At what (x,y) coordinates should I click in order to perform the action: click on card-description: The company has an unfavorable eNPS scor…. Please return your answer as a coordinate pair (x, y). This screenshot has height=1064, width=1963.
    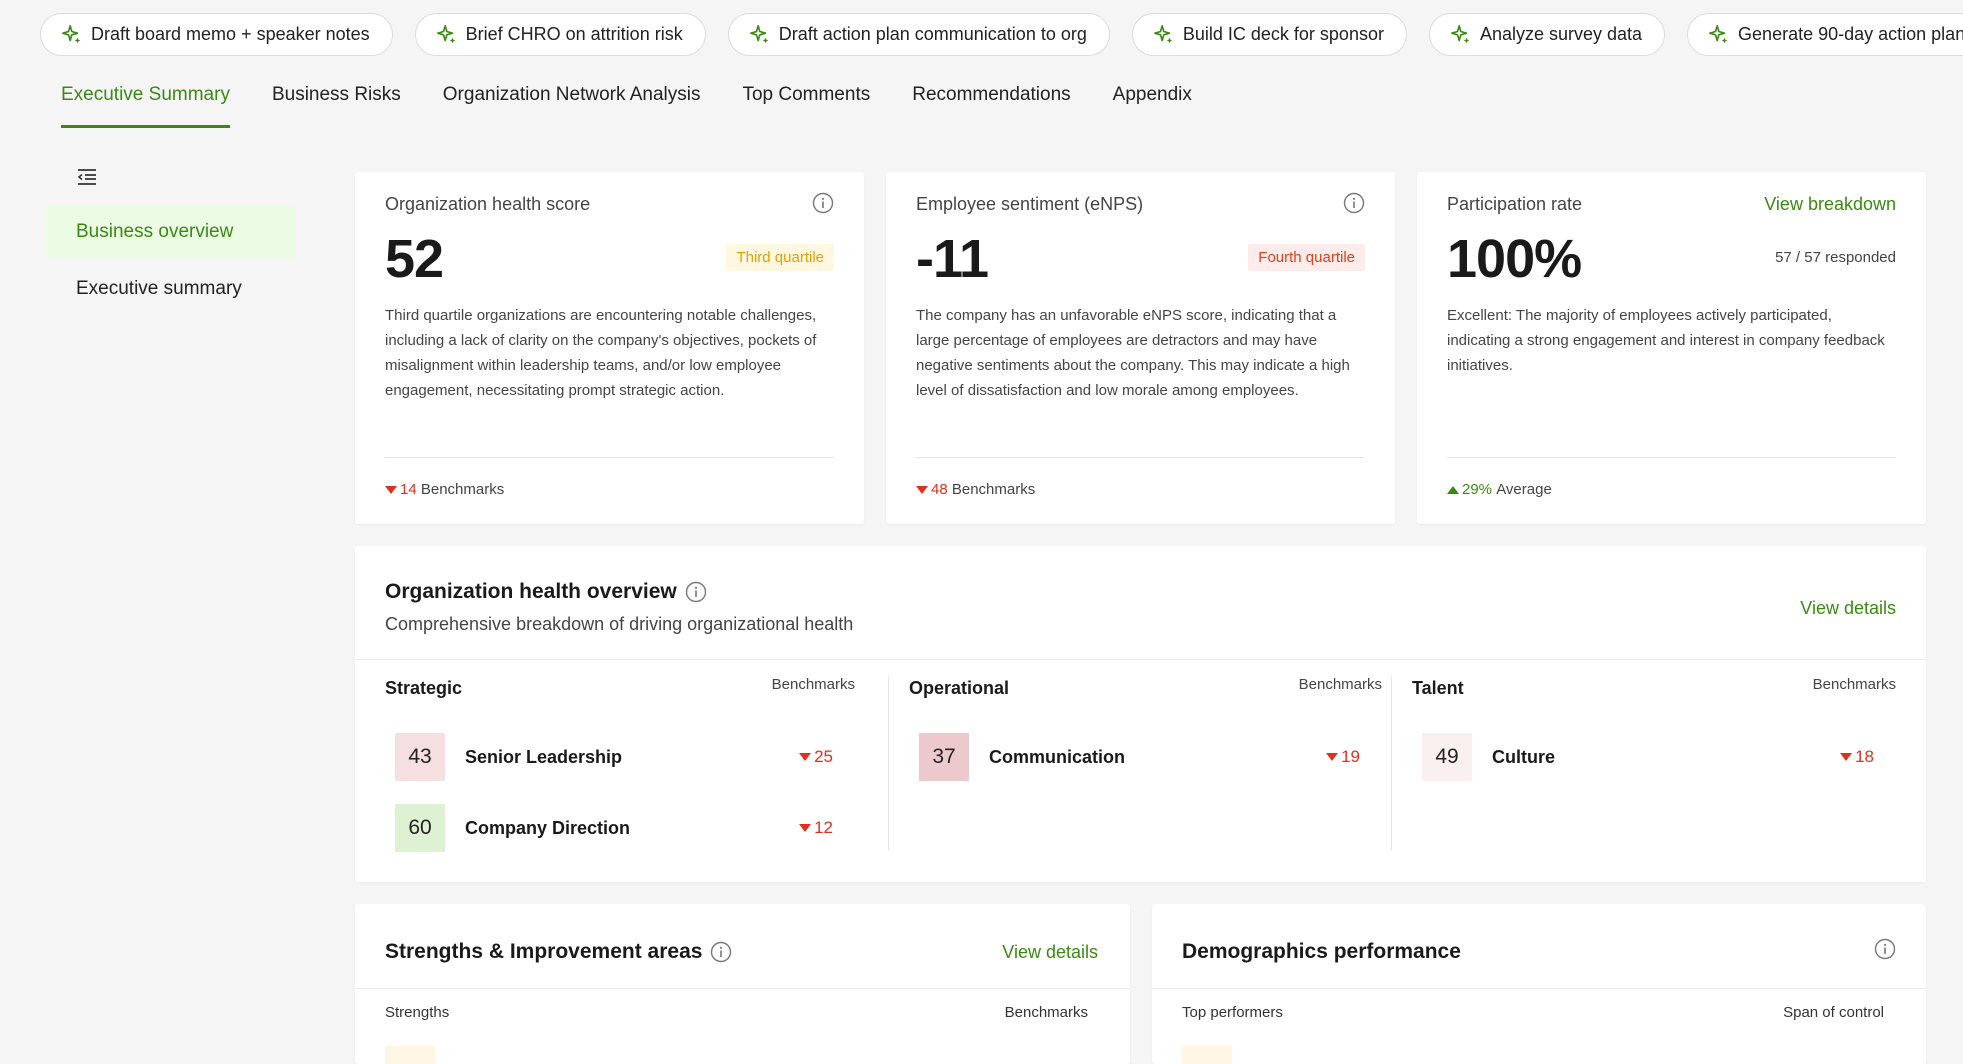
    Looking at the image, I should click on (1133, 353).